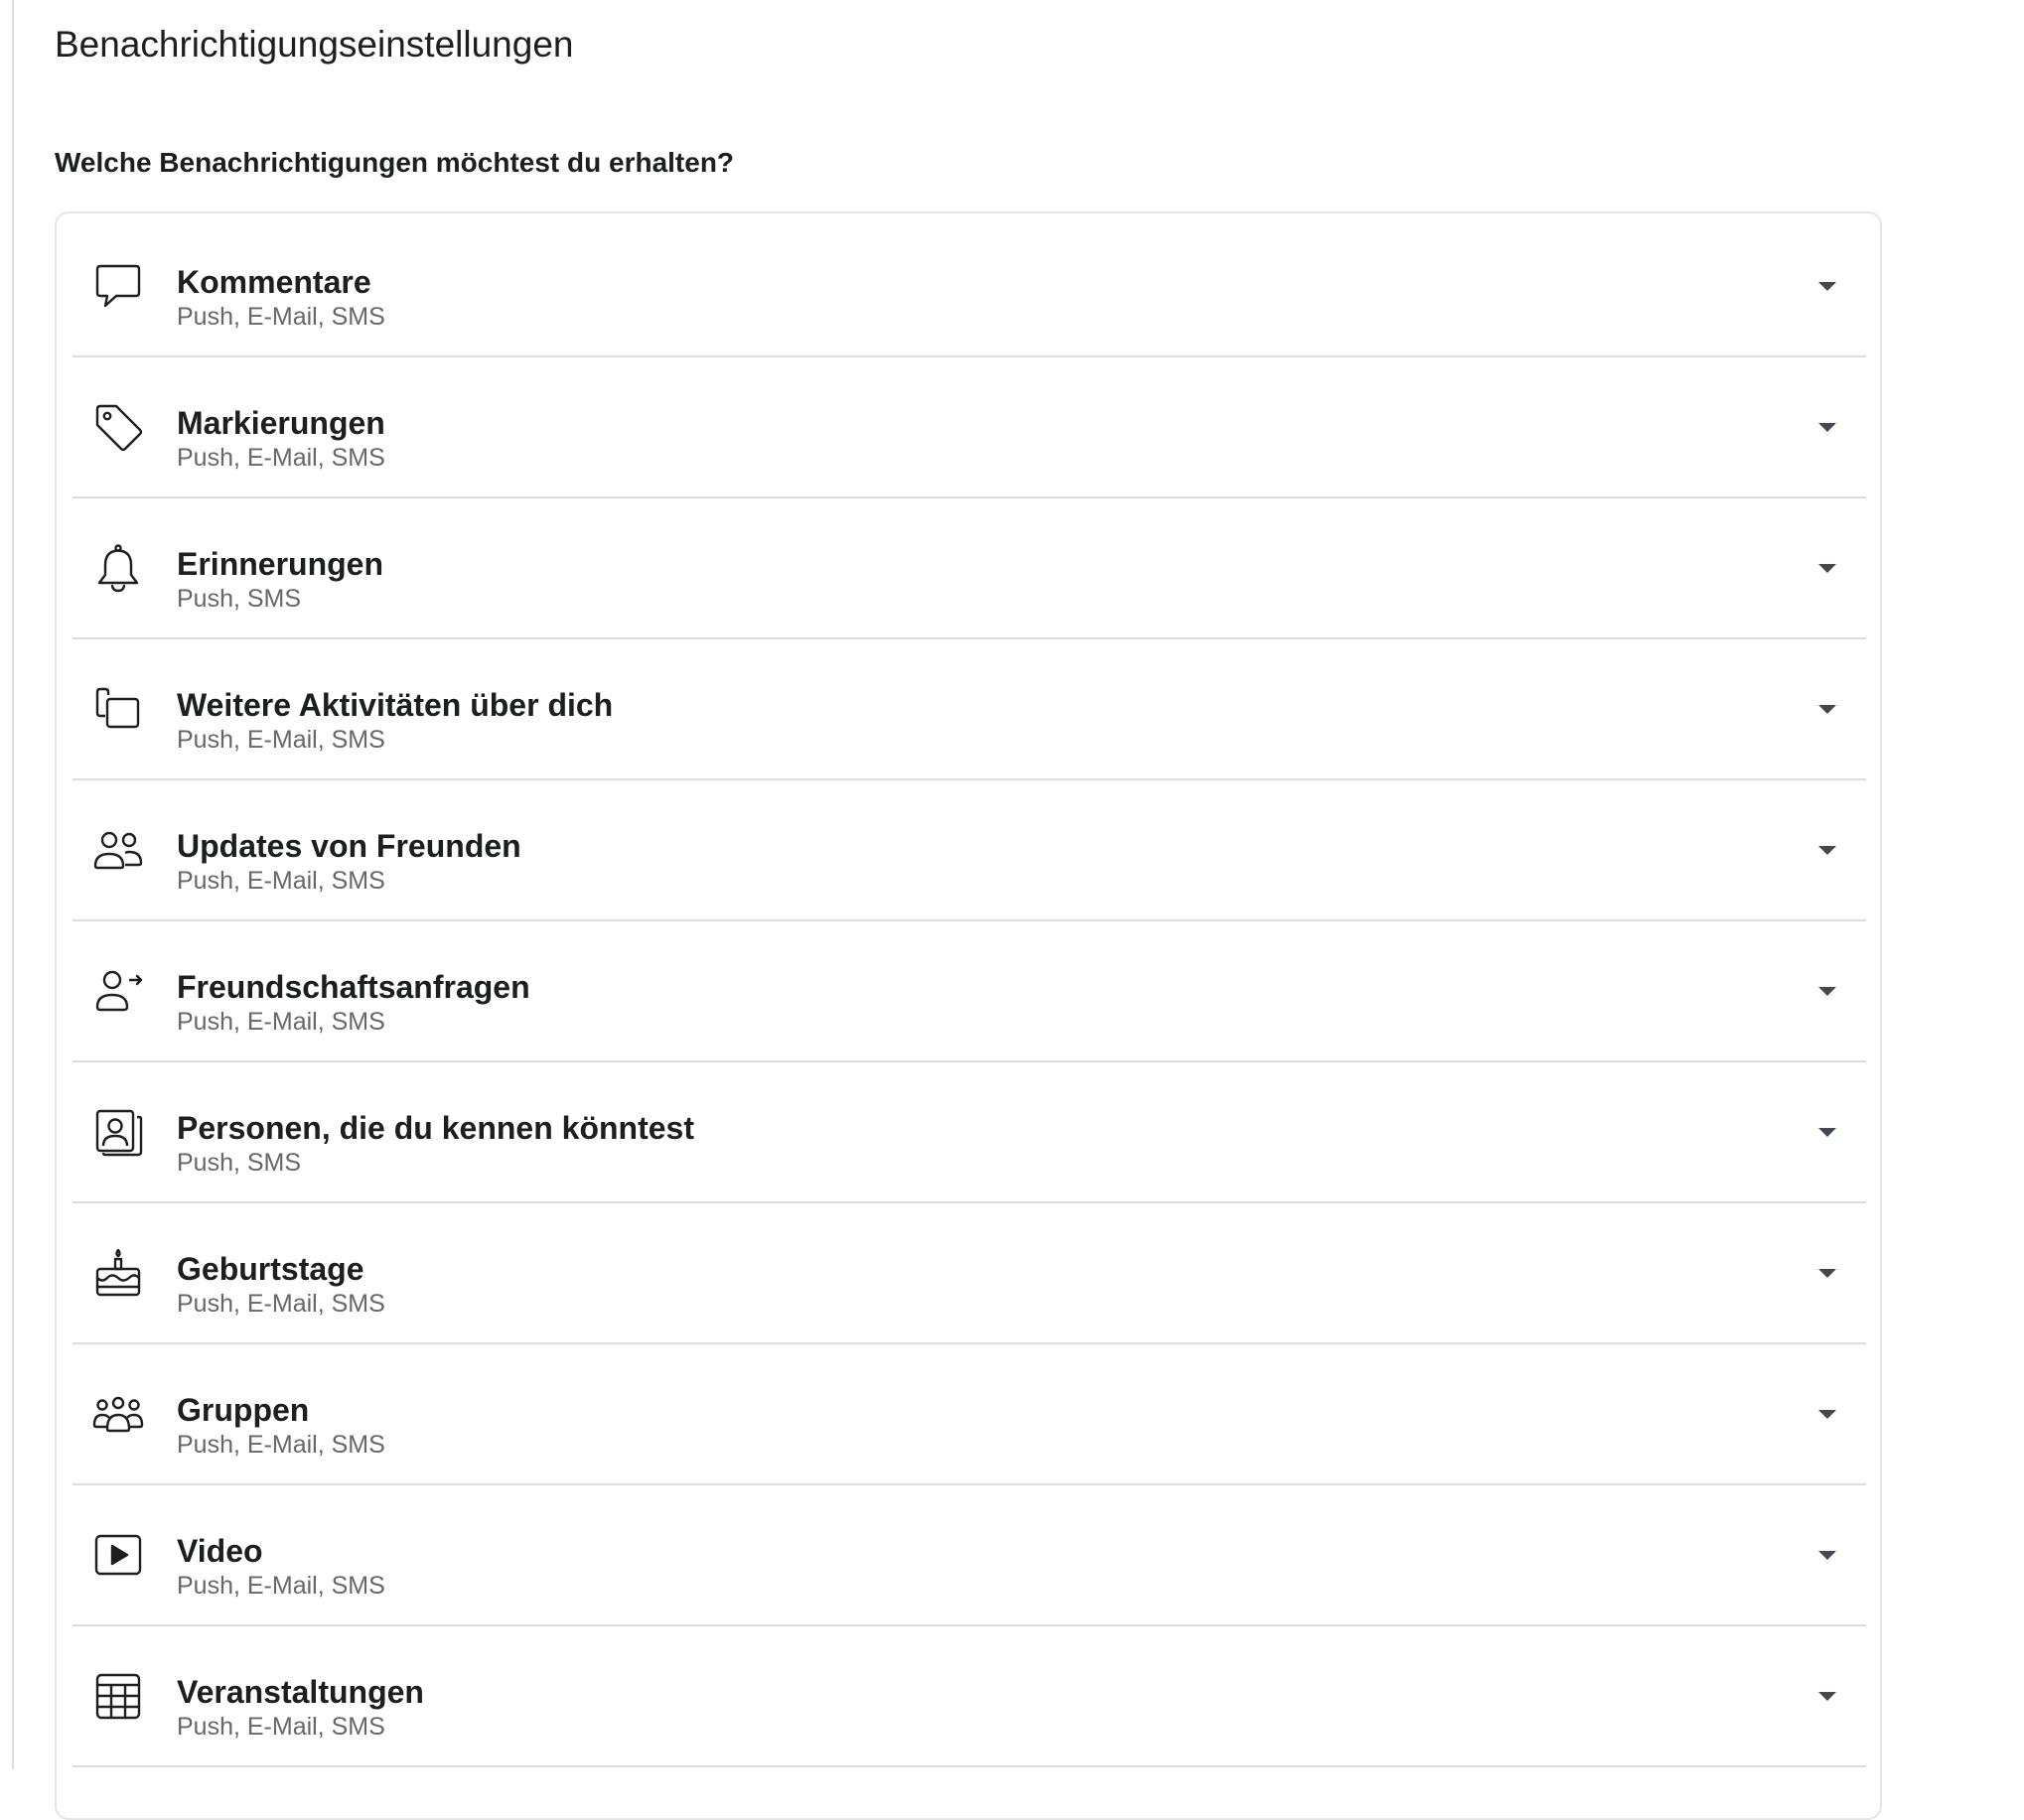 The width and height of the screenshot is (2024, 1820). What do you see at coordinates (969, 1414) in the screenshot?
I see `setting-row-groups: Gruppen Push, E-Mail, SMS` at bounding box center [969, 1414].